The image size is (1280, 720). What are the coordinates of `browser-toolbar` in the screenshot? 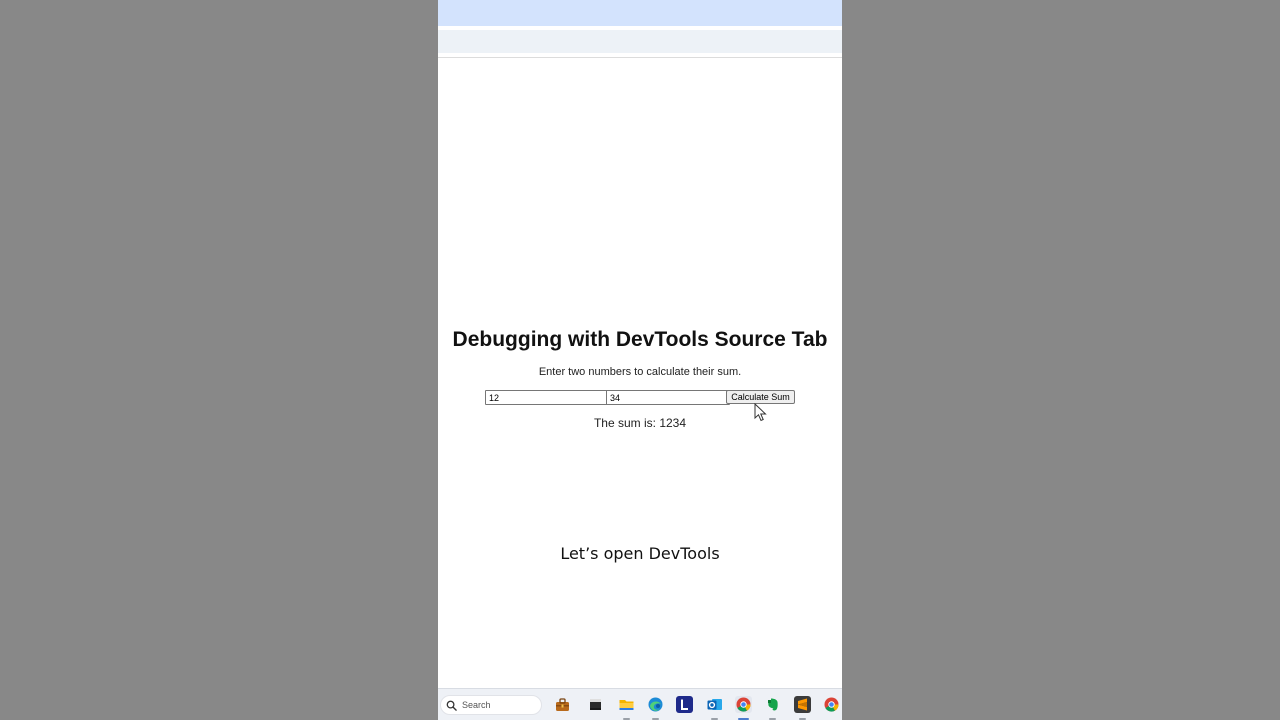 It's located at (640, 41).